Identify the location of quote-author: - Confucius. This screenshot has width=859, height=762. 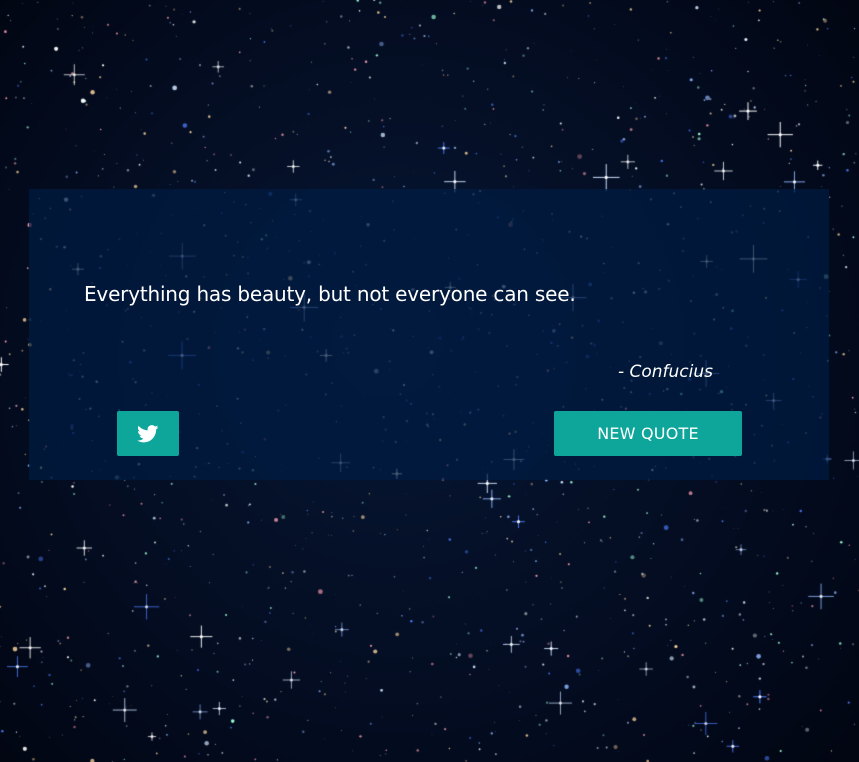
(665, 372).